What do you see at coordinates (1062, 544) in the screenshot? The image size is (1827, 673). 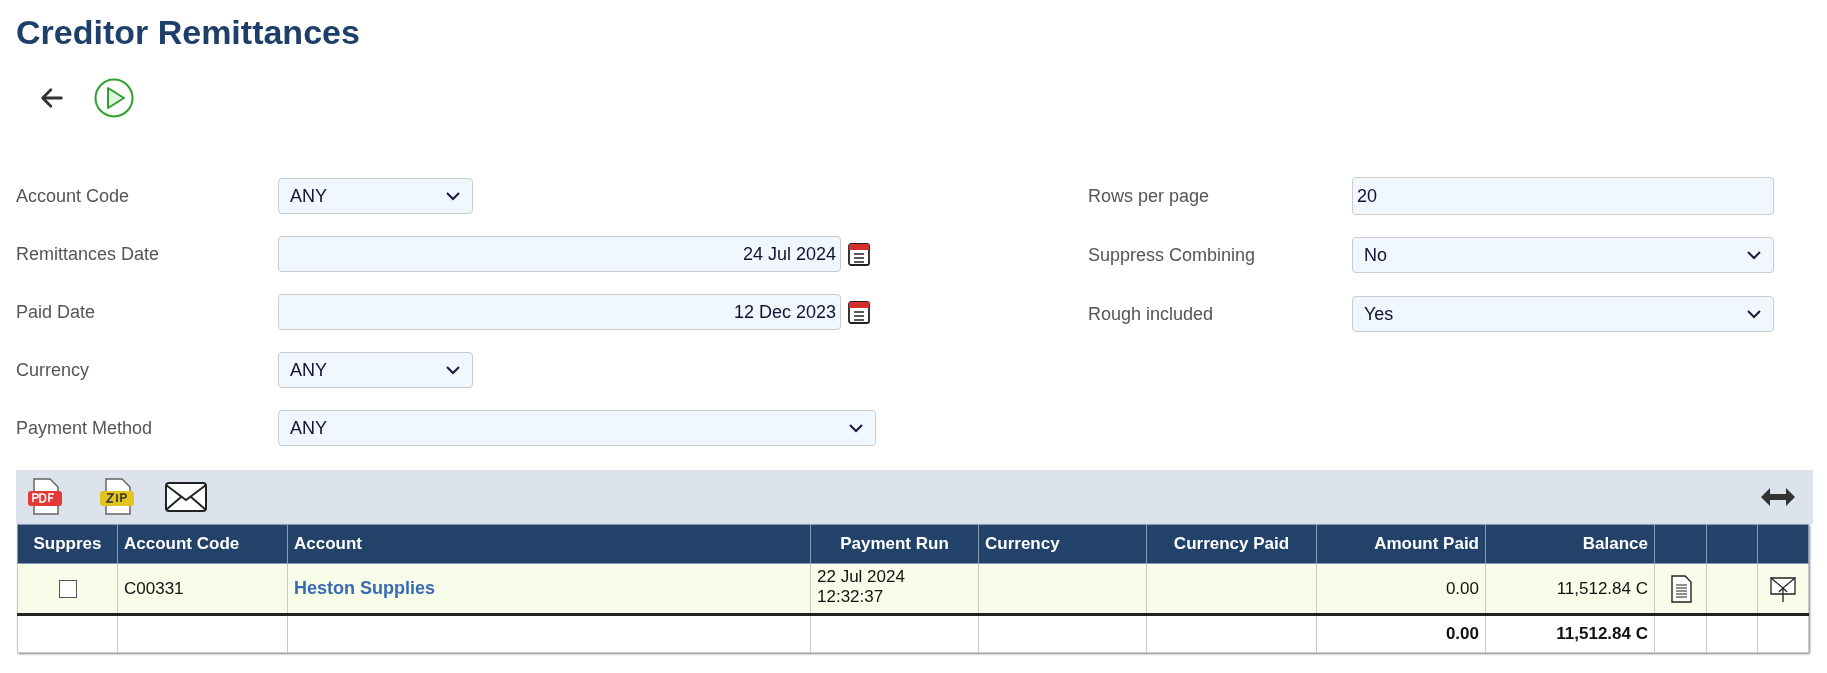 I see `column-header: Currency` at bounding box center [1062, 544].